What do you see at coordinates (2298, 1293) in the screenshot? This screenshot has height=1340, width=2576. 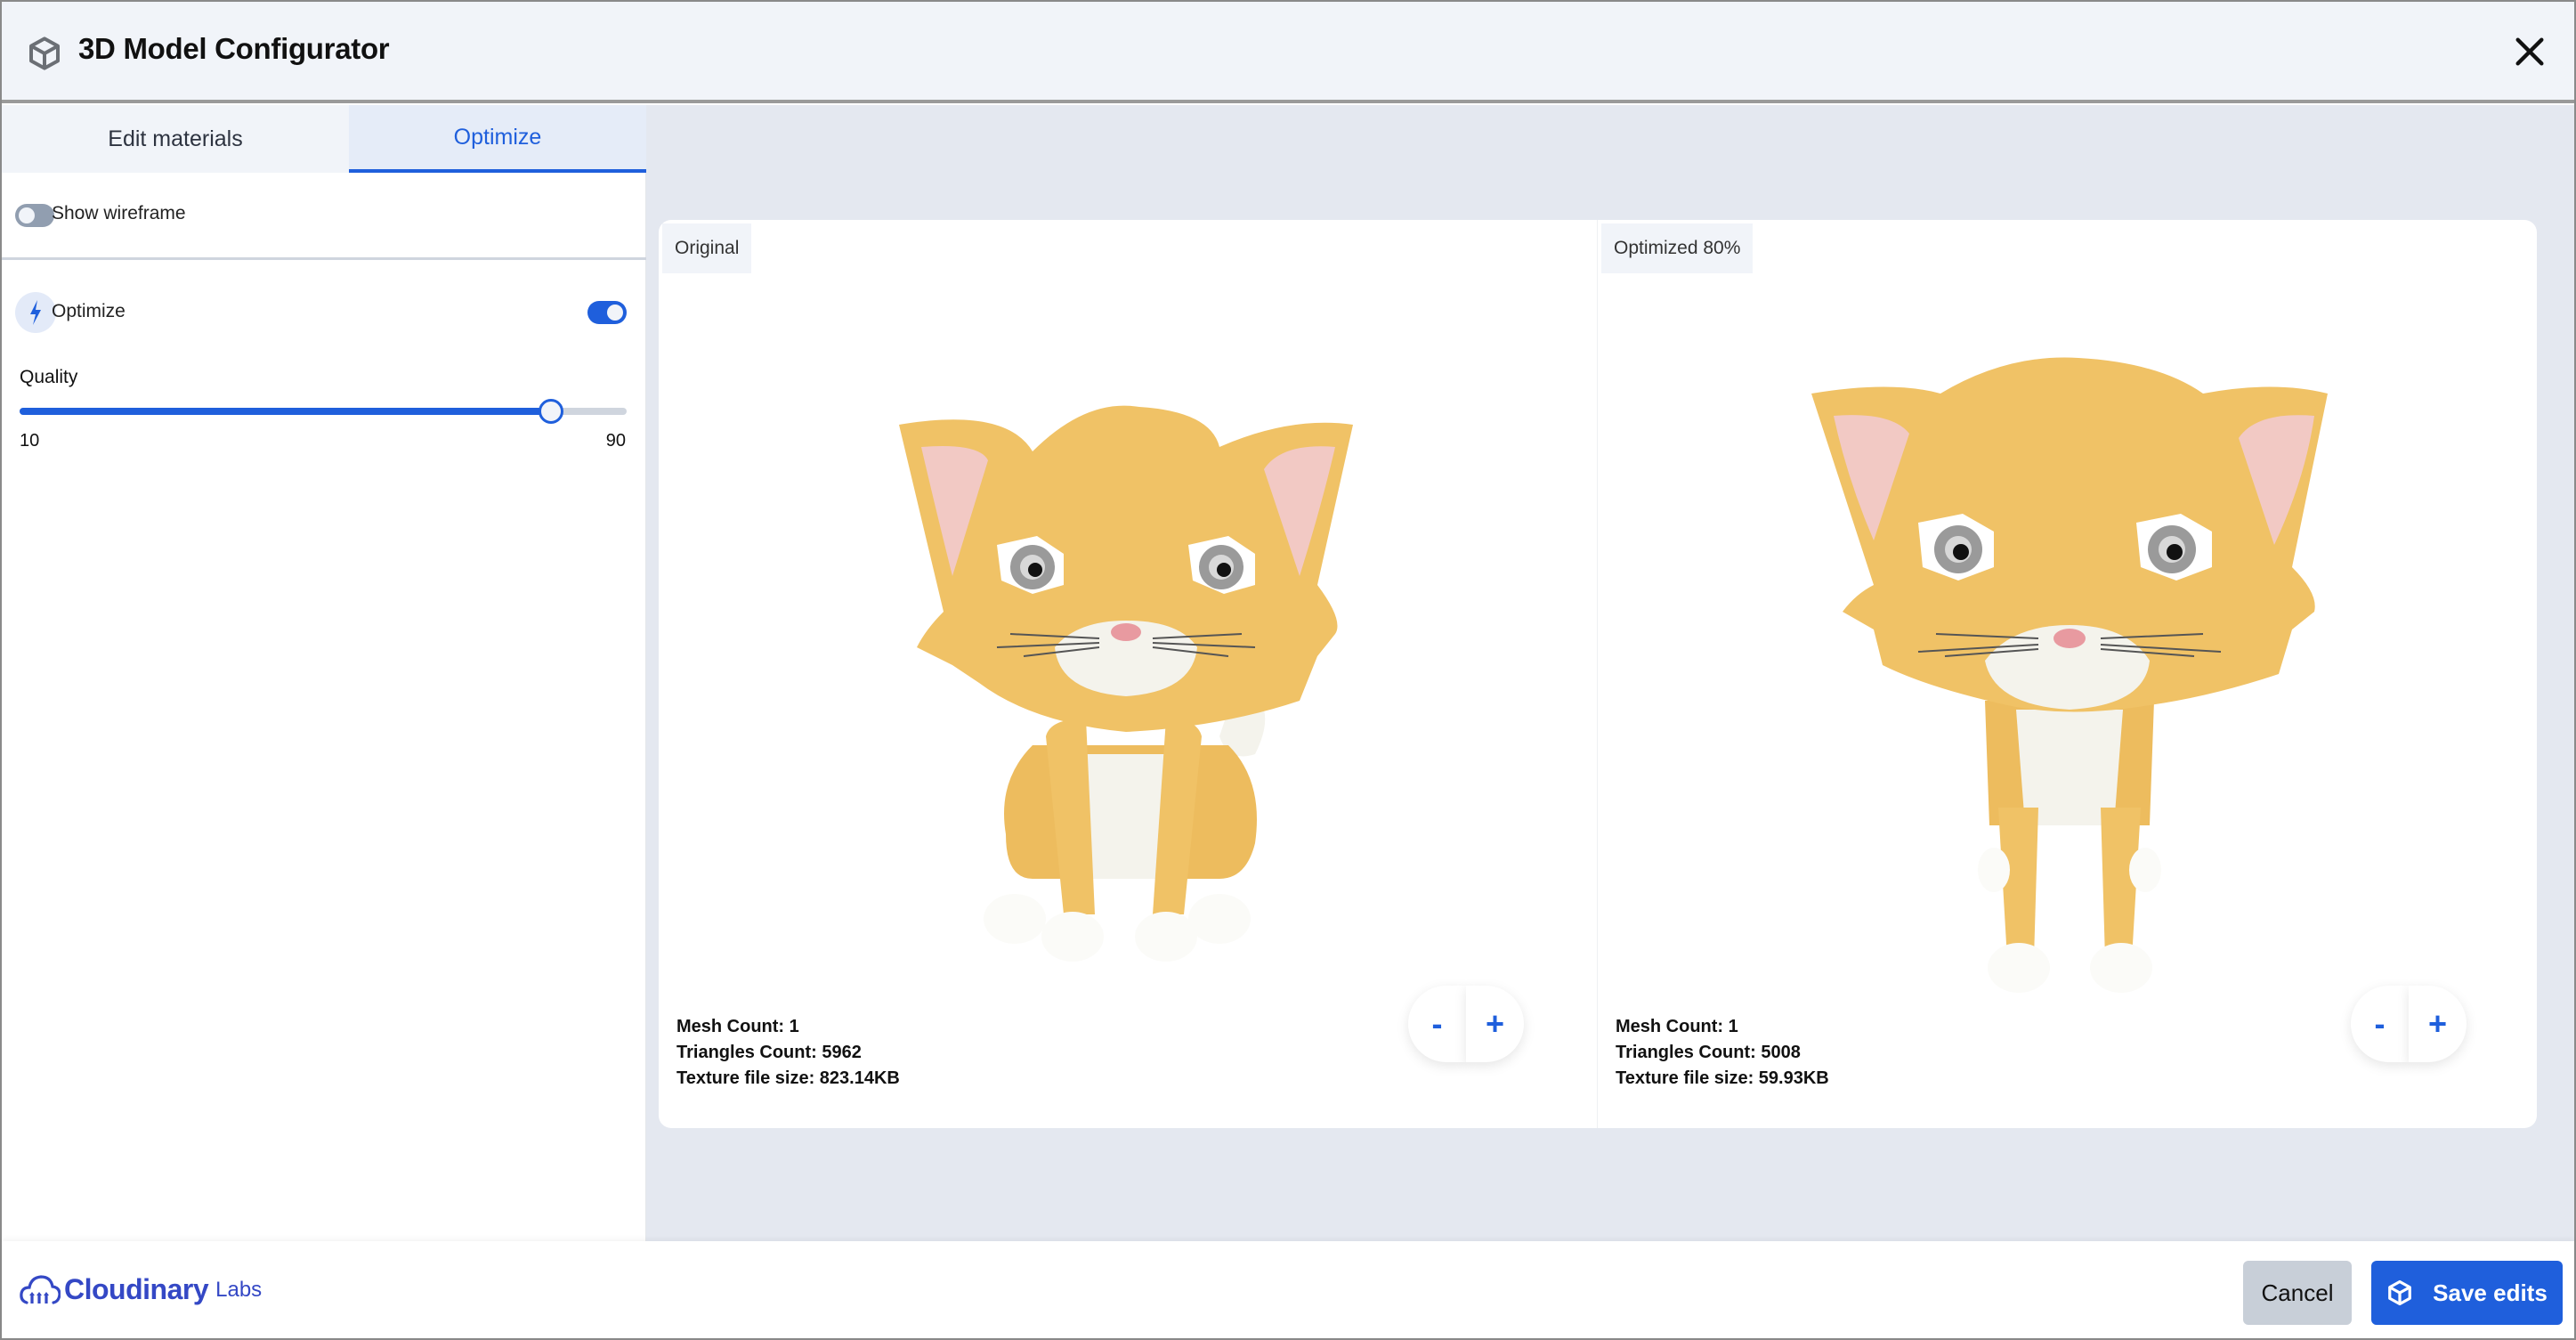 I see `cancel-button: Cancel` at bounding box center [2298, 1293].